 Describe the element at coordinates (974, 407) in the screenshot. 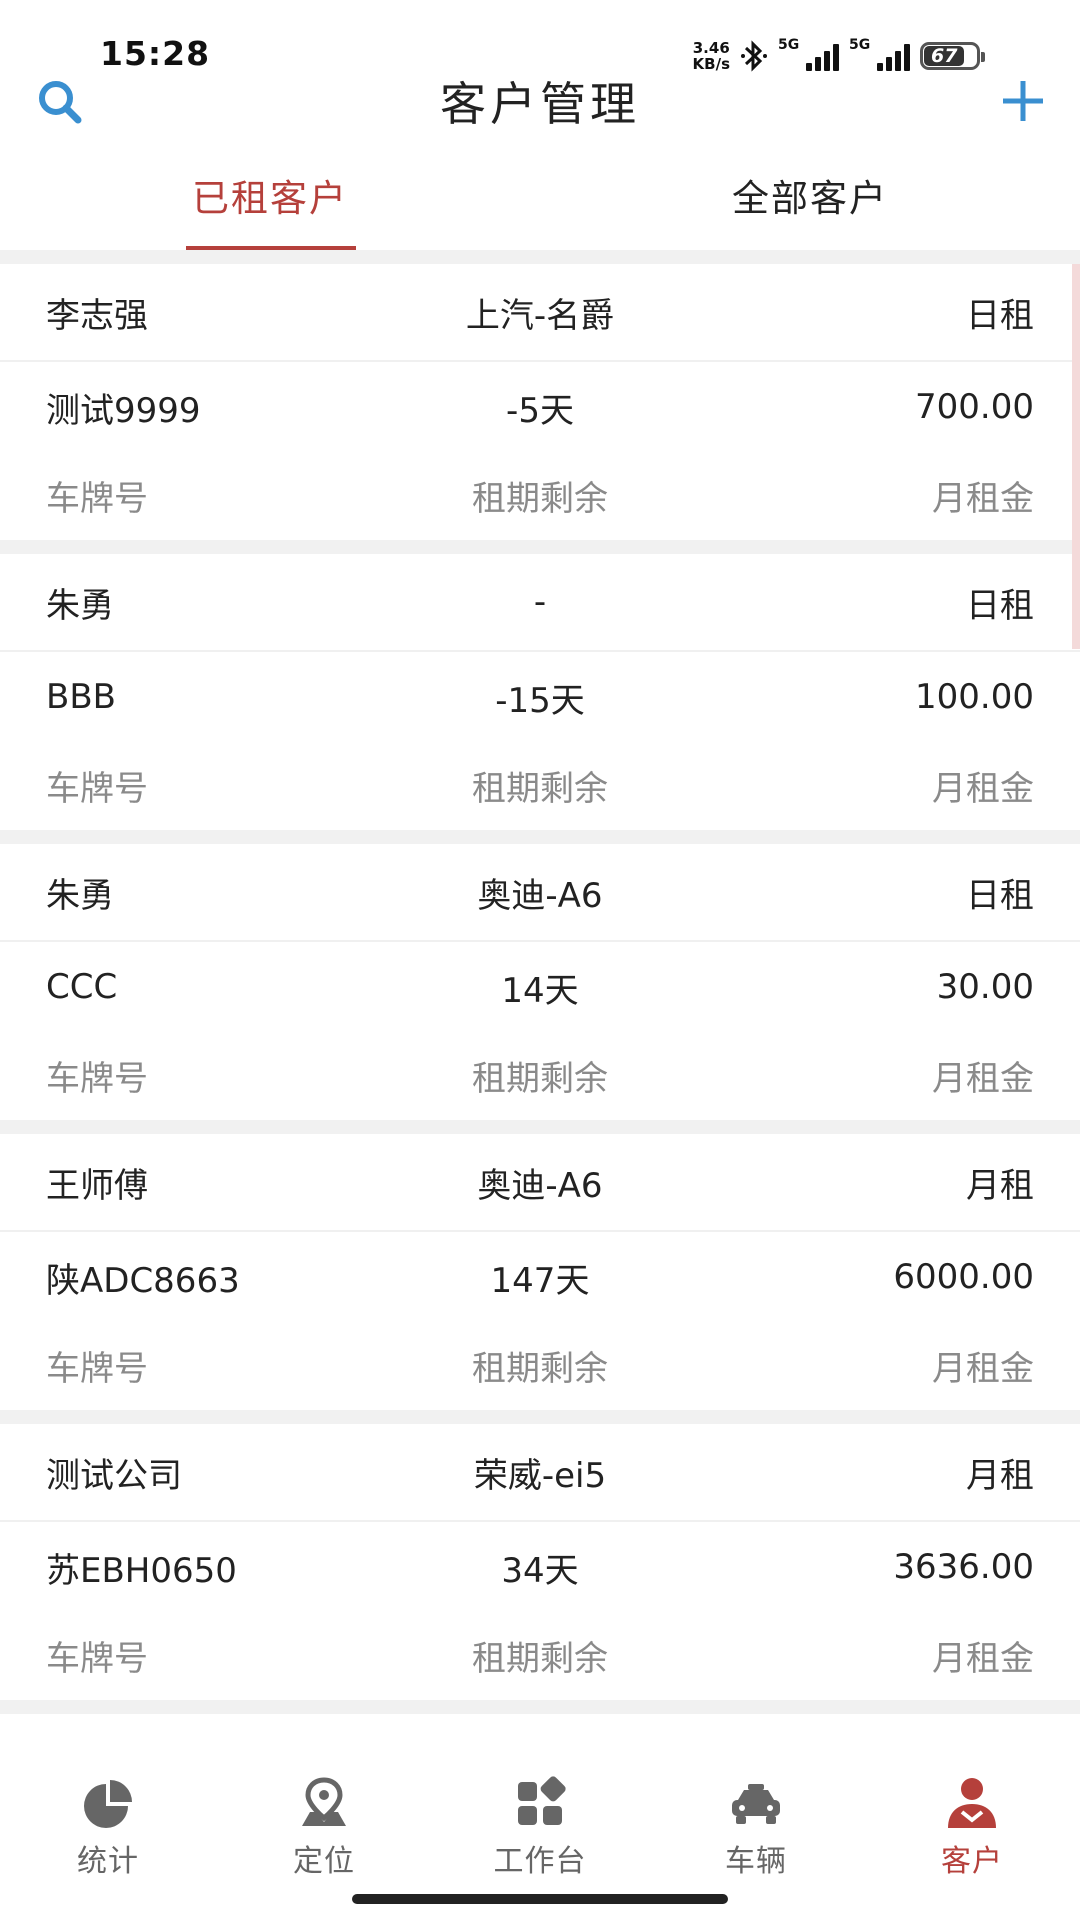

I see `monthly-rent: 700.00` at that location.